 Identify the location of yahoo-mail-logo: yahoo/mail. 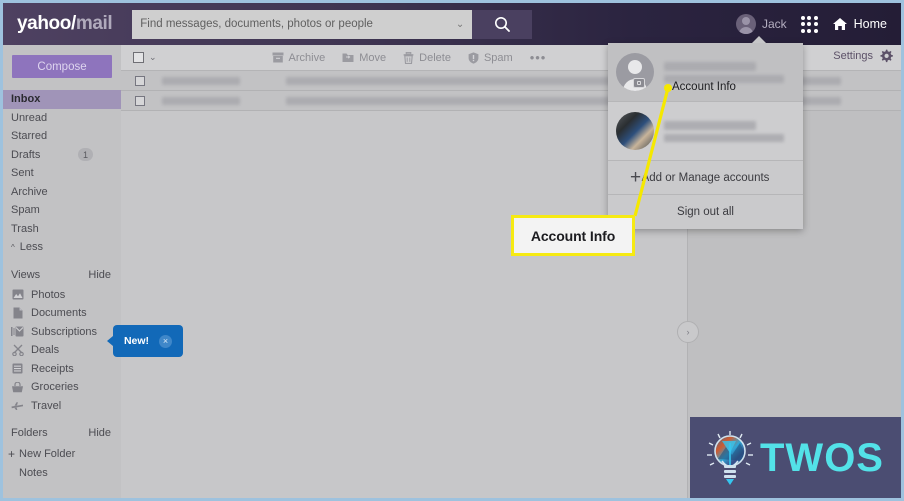
(65, 24).